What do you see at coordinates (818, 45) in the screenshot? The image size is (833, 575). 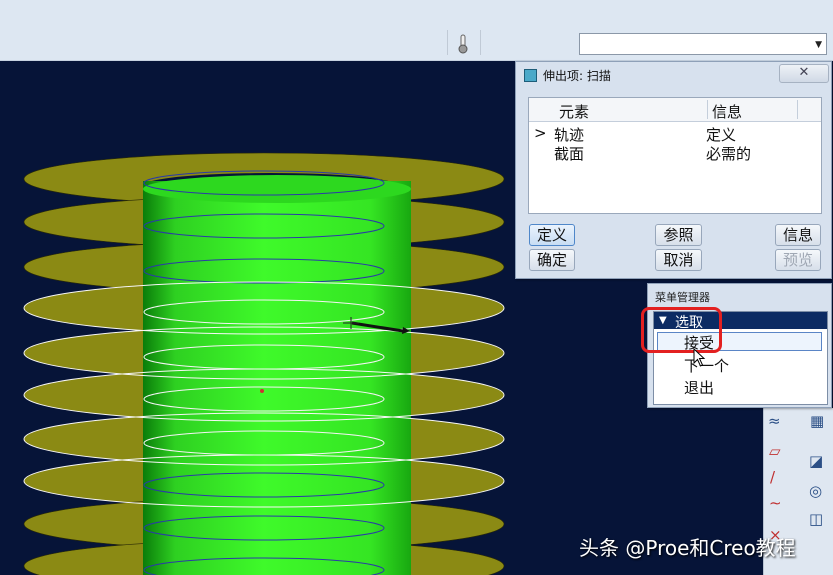 I see `dropdown-arrow-icon: ▼` at bounding box center [818, 45].